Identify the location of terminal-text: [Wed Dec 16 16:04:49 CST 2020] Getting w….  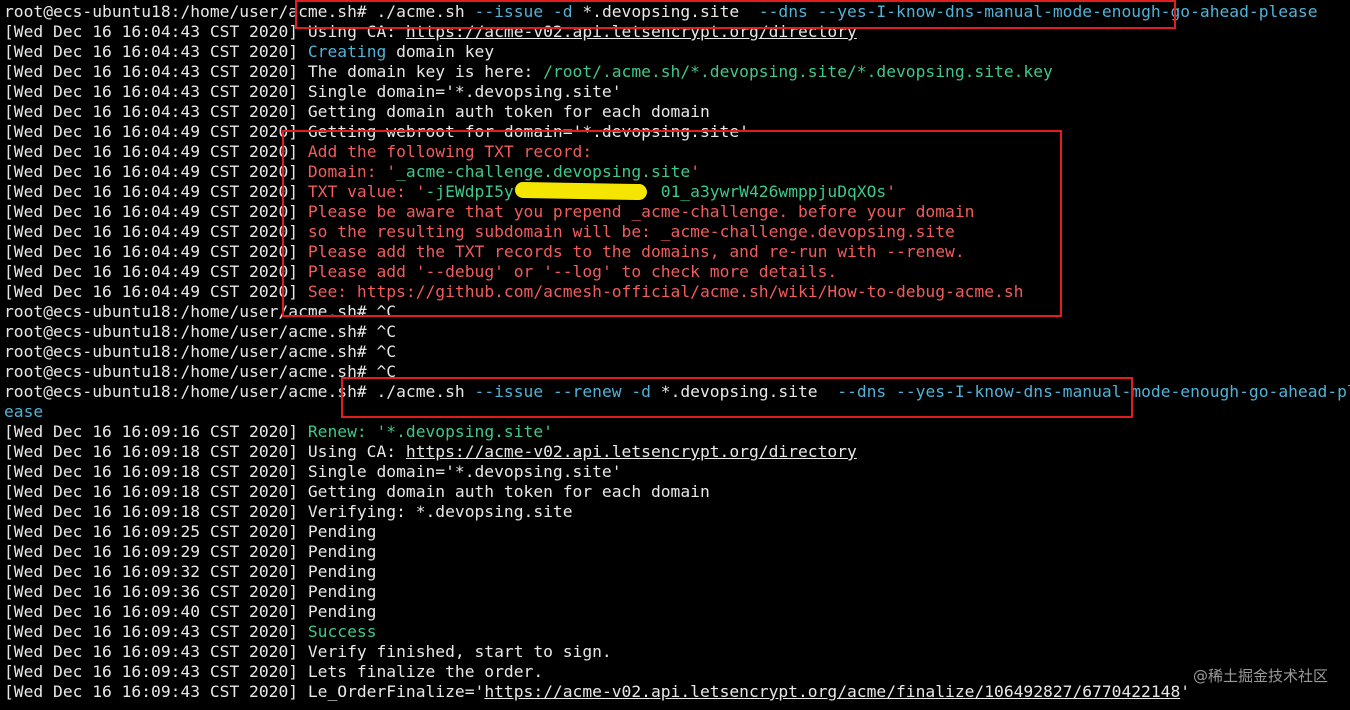
(376, 131).